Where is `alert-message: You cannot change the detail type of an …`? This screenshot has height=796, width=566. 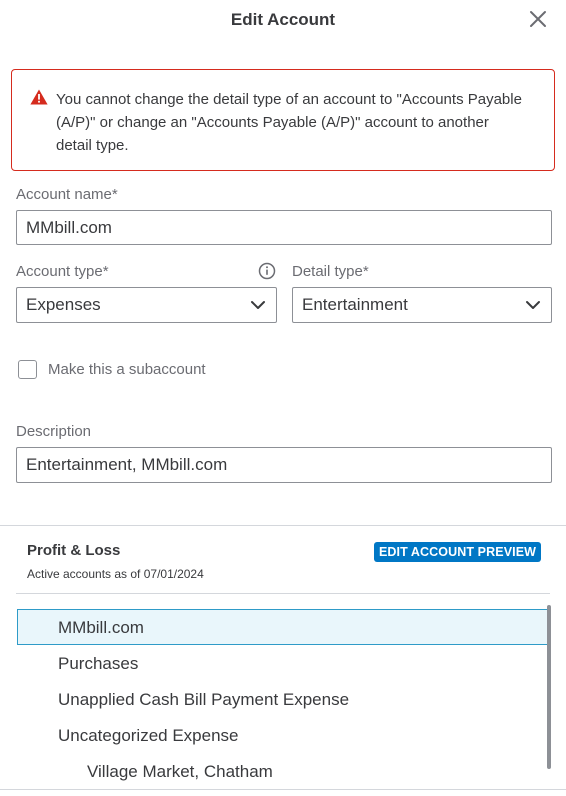
alert-message: You cannot change the detail type of an … is located at coordinates (289, 122).